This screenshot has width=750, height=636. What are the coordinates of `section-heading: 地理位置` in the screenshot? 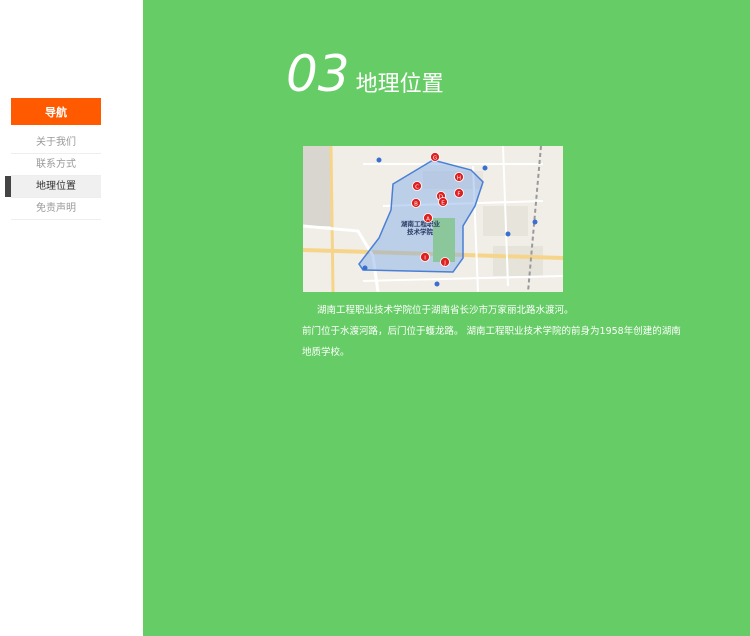 It's located at (399, 84).